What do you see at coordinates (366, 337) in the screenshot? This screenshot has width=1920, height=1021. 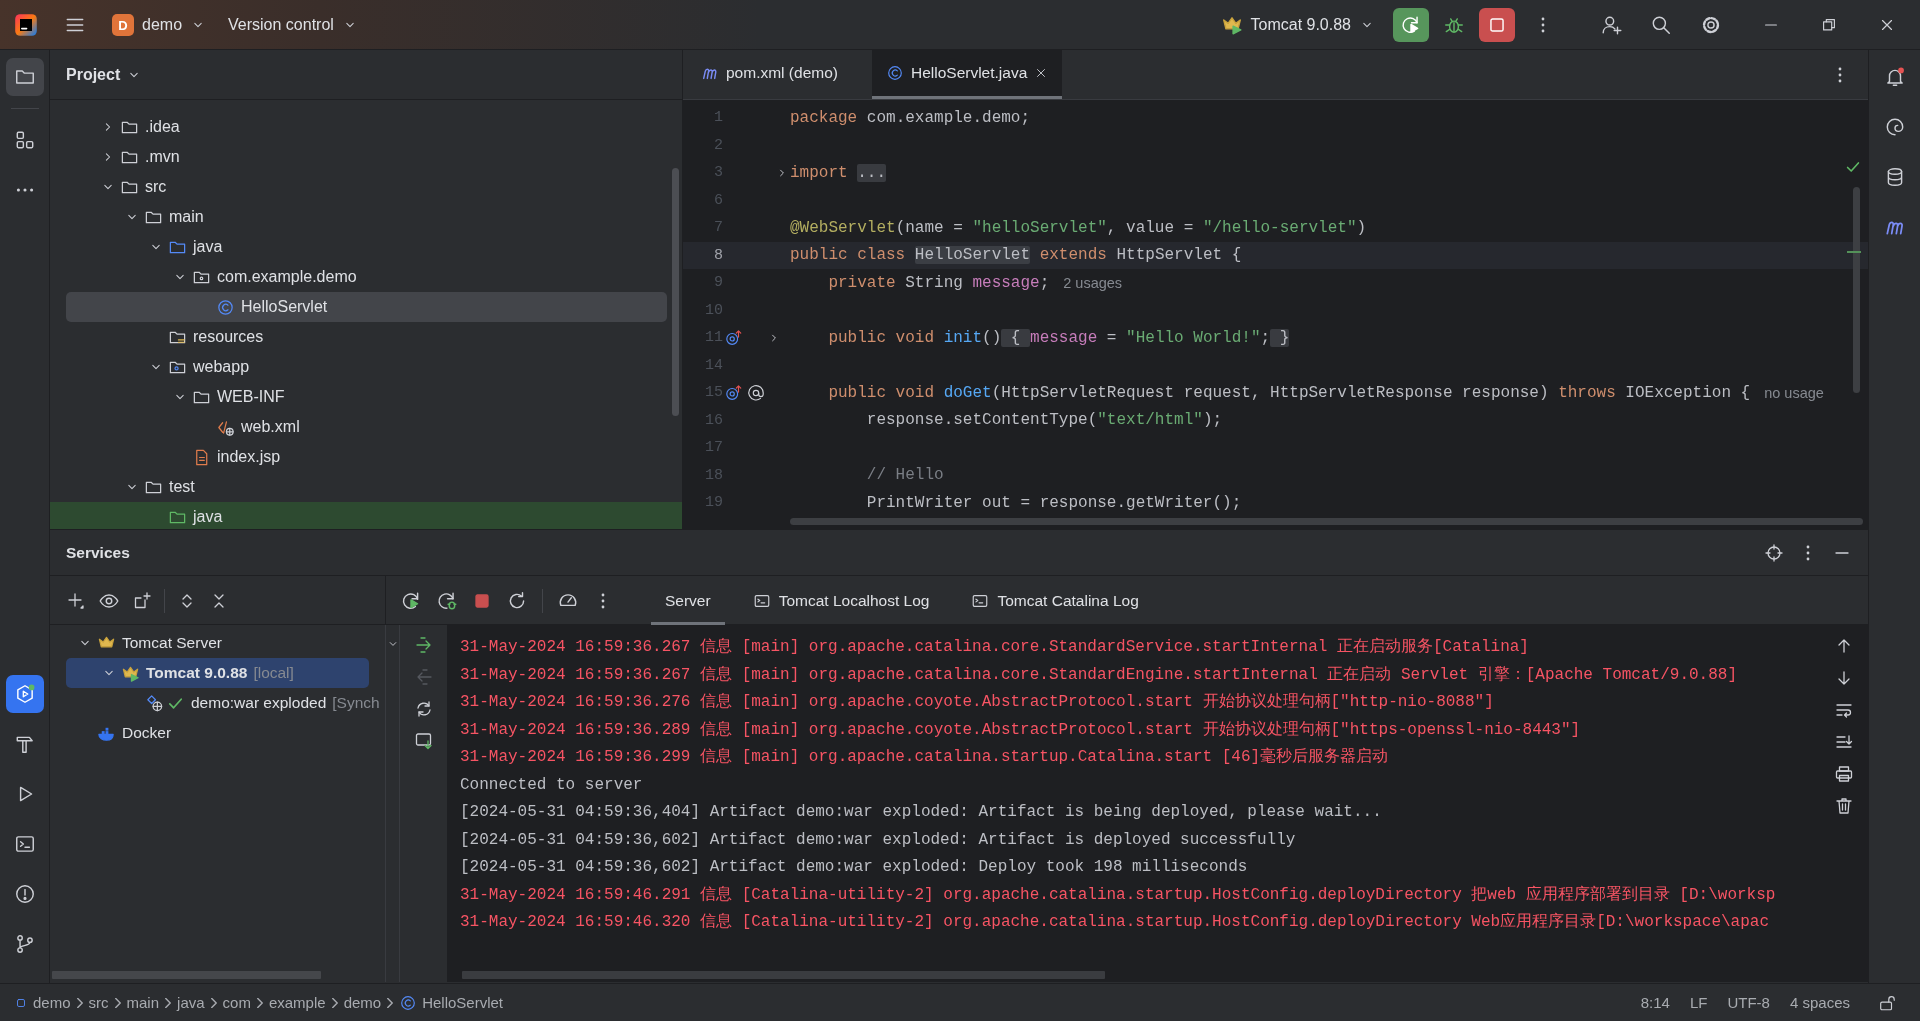 I see `tree-item: resources` at bounding box center [366, 337].